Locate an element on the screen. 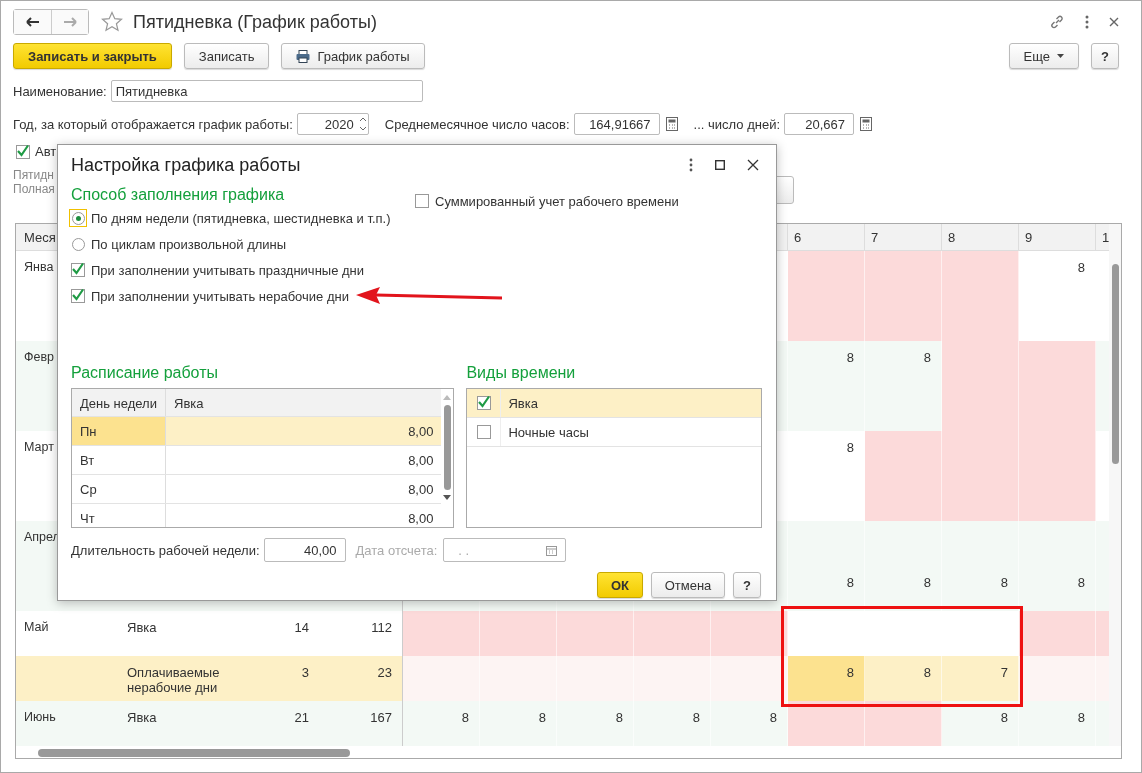 The height and width of the screenshot is (773, 1142). option-label: При заполнении учитывать праздничные дни is located at coordinates (228, 270).